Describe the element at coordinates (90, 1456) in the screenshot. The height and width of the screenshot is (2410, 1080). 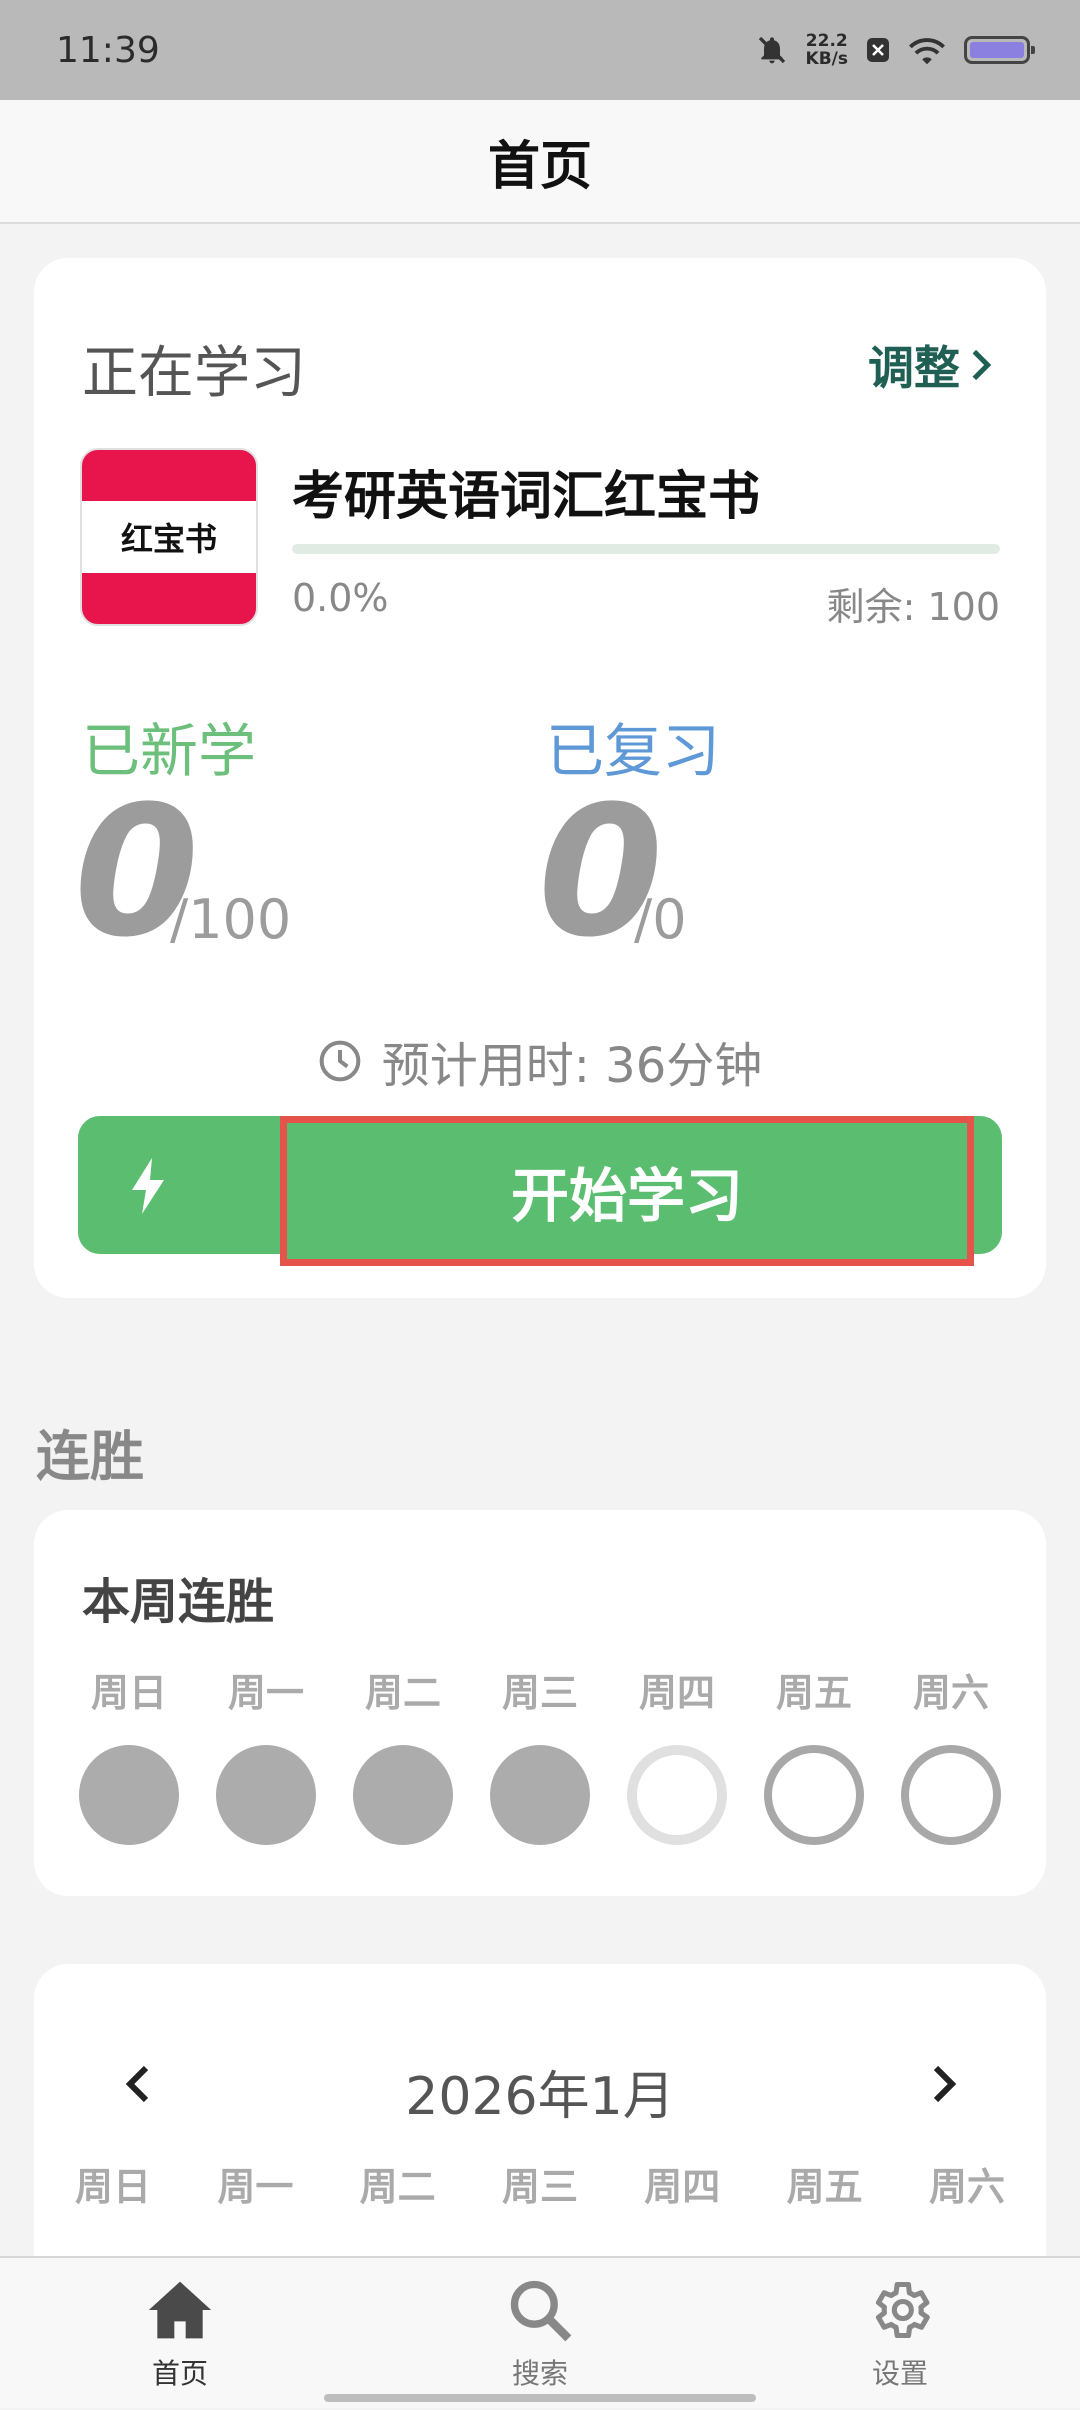
I see `streak-heading: 连胜` at that location.